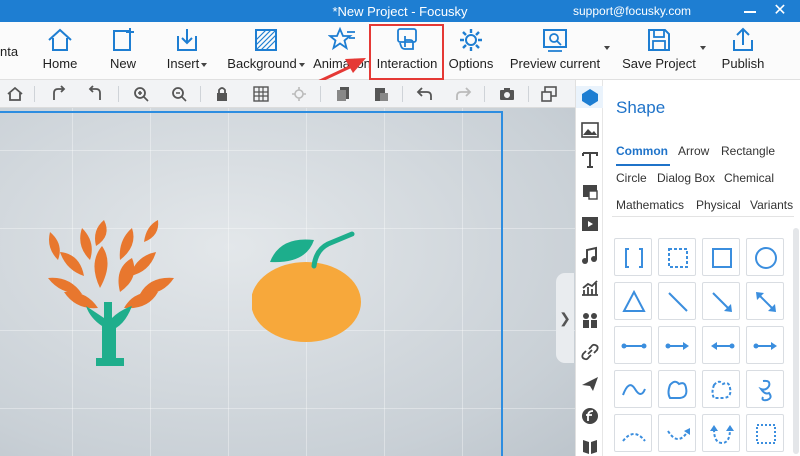 The image size is (800, 456). Describe the element at coordinates (590, 288) in the screenshot. I see `chart-icon` at that location.